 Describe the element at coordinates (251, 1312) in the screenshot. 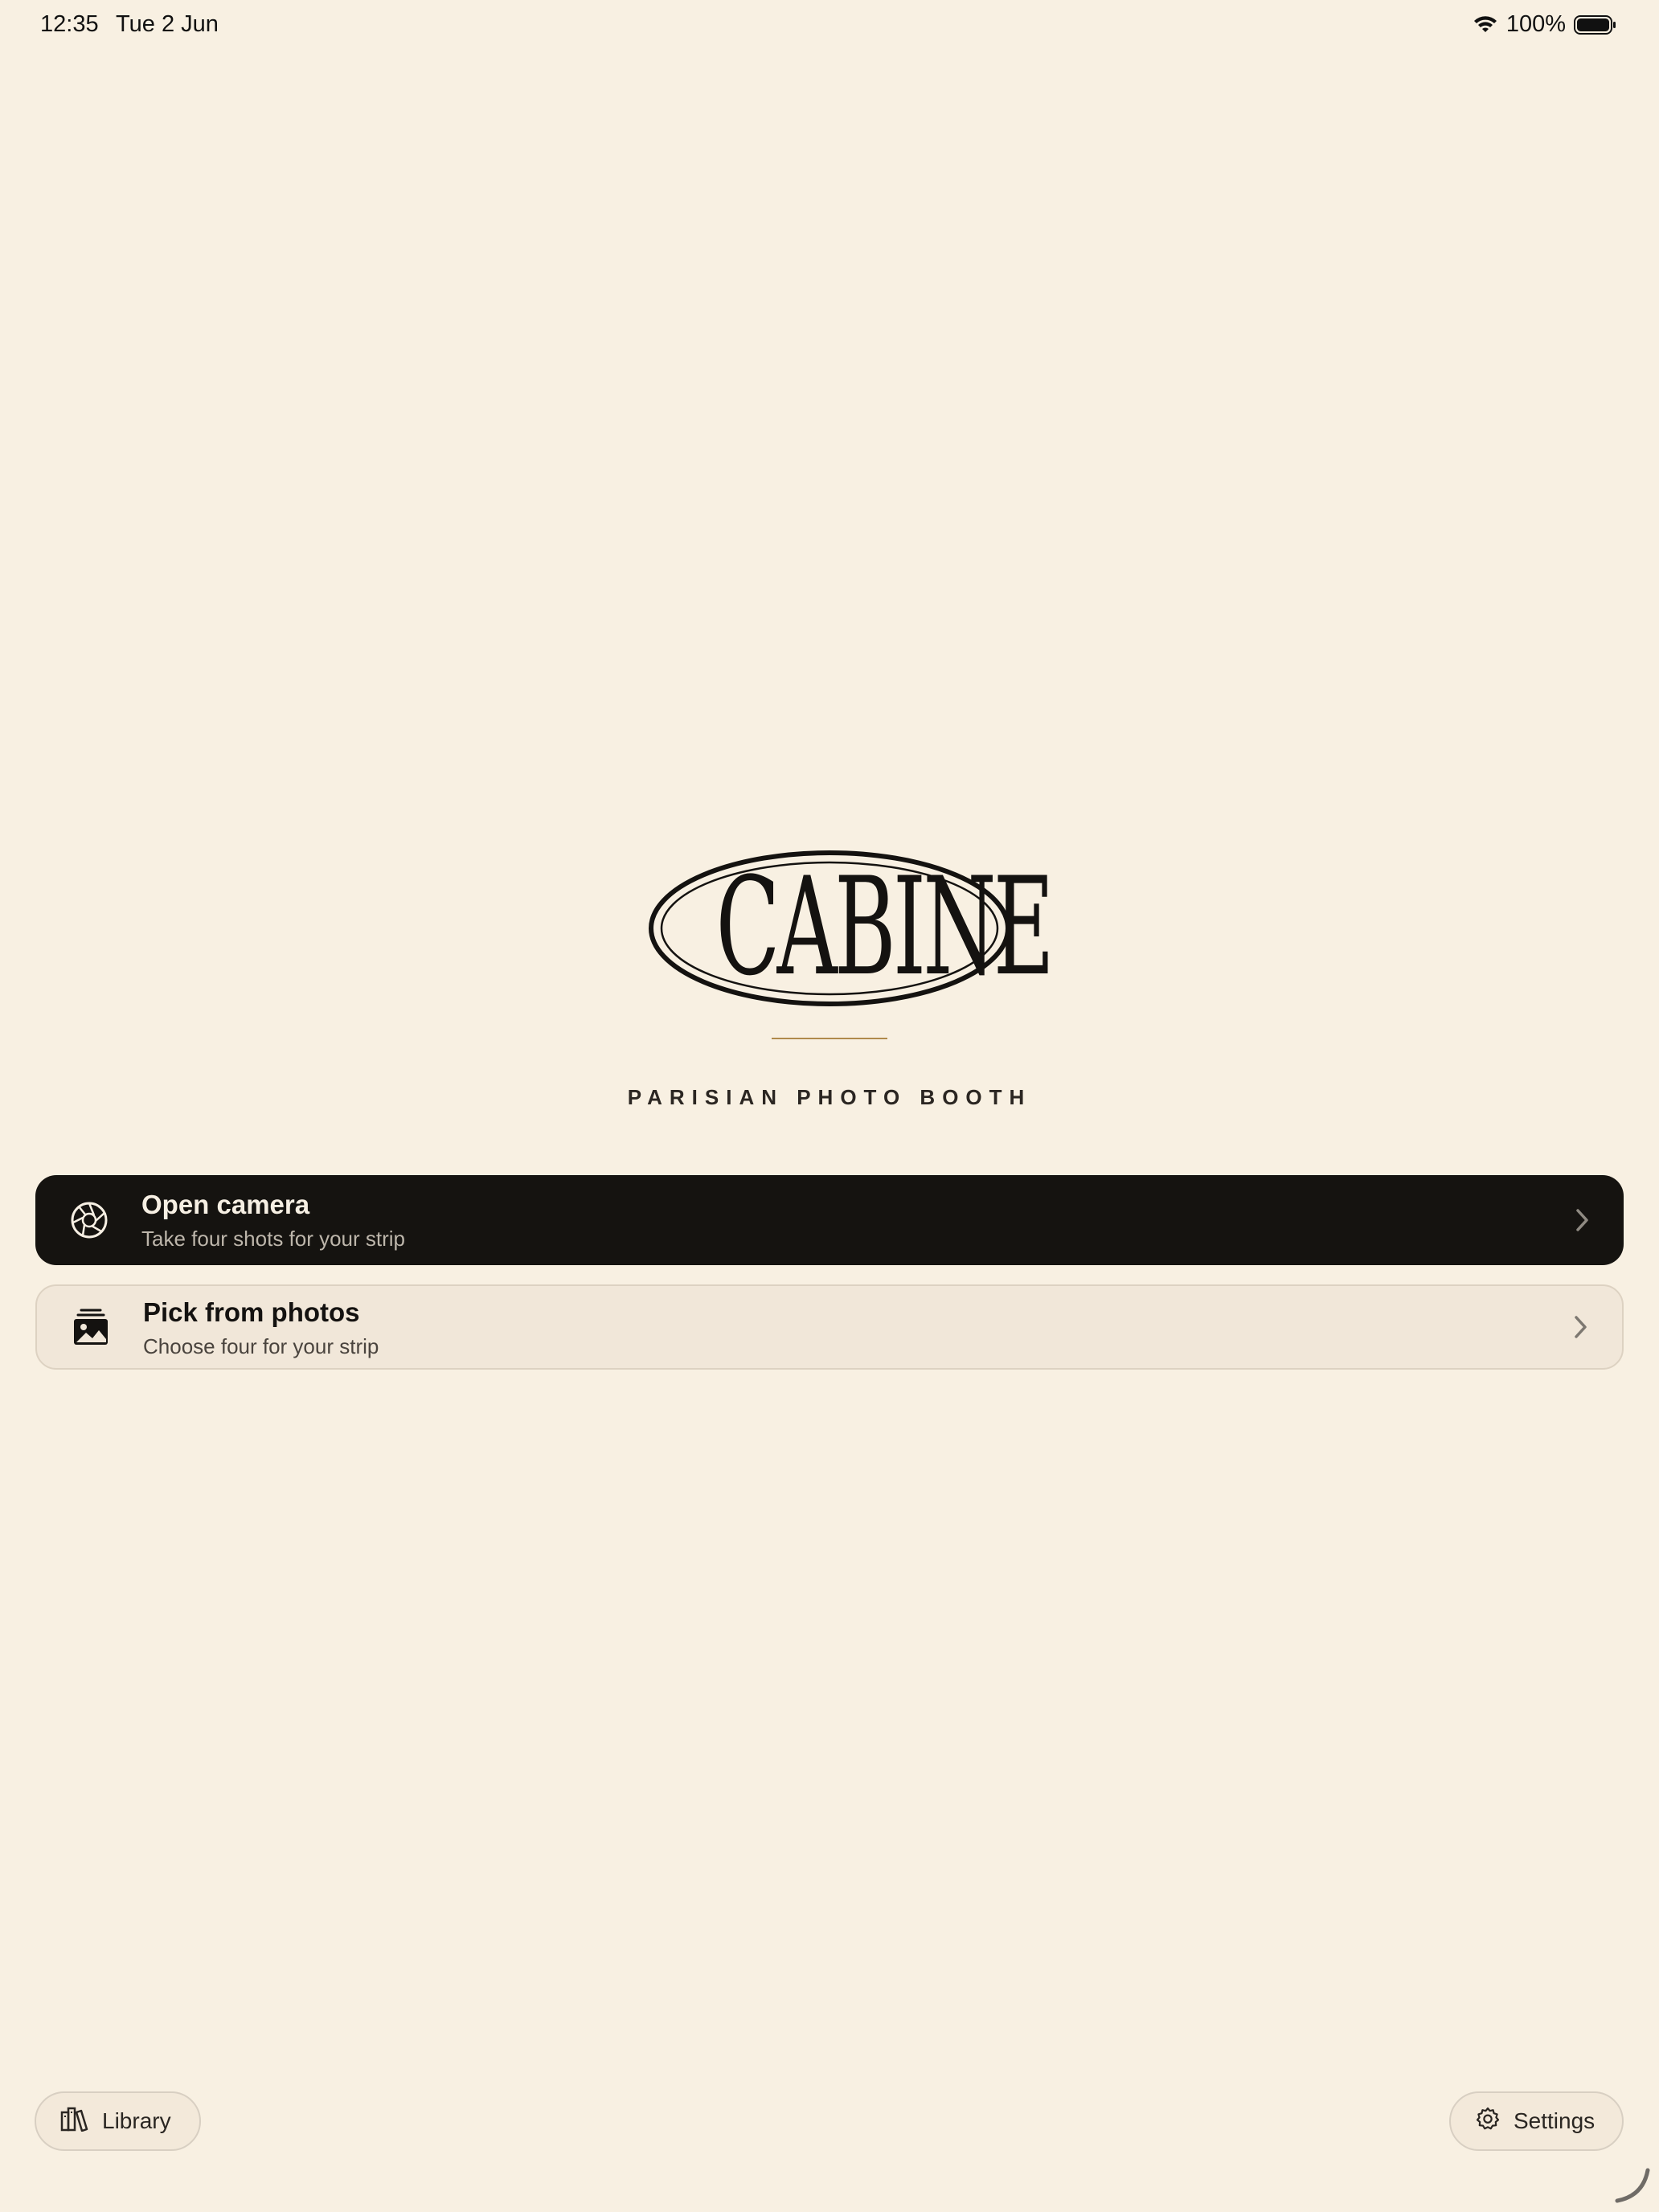

I see `pick-photos-title: Pick from photos` at that location.